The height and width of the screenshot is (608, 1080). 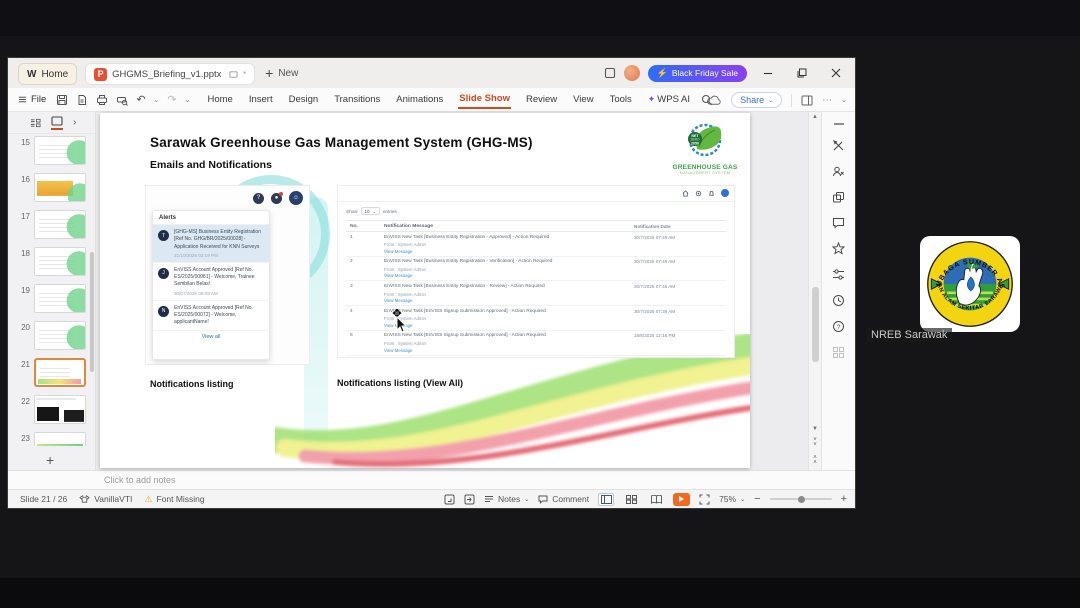 What do you see at coordinates (419, 99) in the screenshot?
I see `menu-item-animations: Animations` at bounding box center [419, 99].